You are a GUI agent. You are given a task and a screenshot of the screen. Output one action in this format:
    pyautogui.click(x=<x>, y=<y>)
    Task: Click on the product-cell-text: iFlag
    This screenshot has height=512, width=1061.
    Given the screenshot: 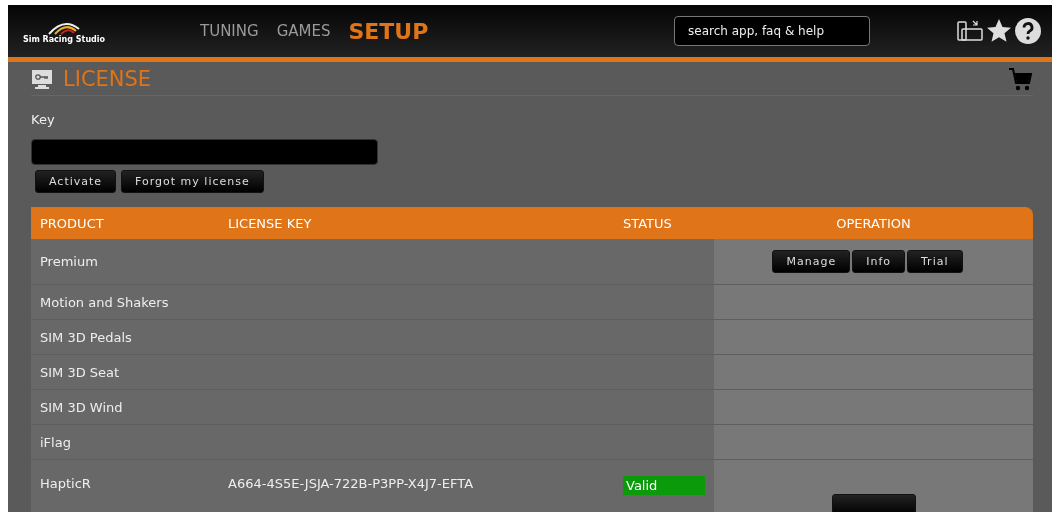 What is the action you would take?
    pyautogui.click(x=55, y=442)
    